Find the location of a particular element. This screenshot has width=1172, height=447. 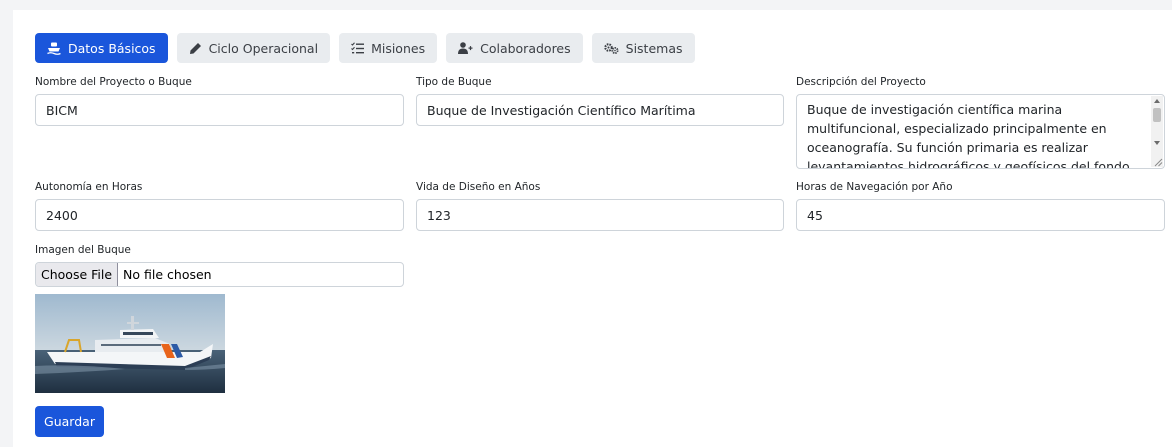

gears-icon is located at coordinates (611, 48).